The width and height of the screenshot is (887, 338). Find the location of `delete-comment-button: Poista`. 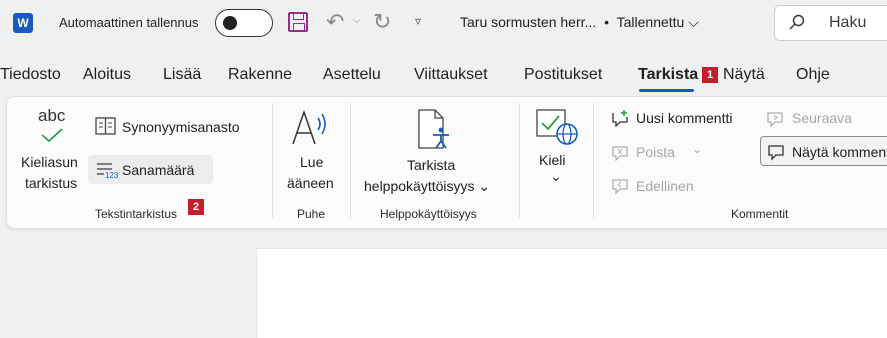

delete-comment-button: Poista is located at coordinates (655, 152).